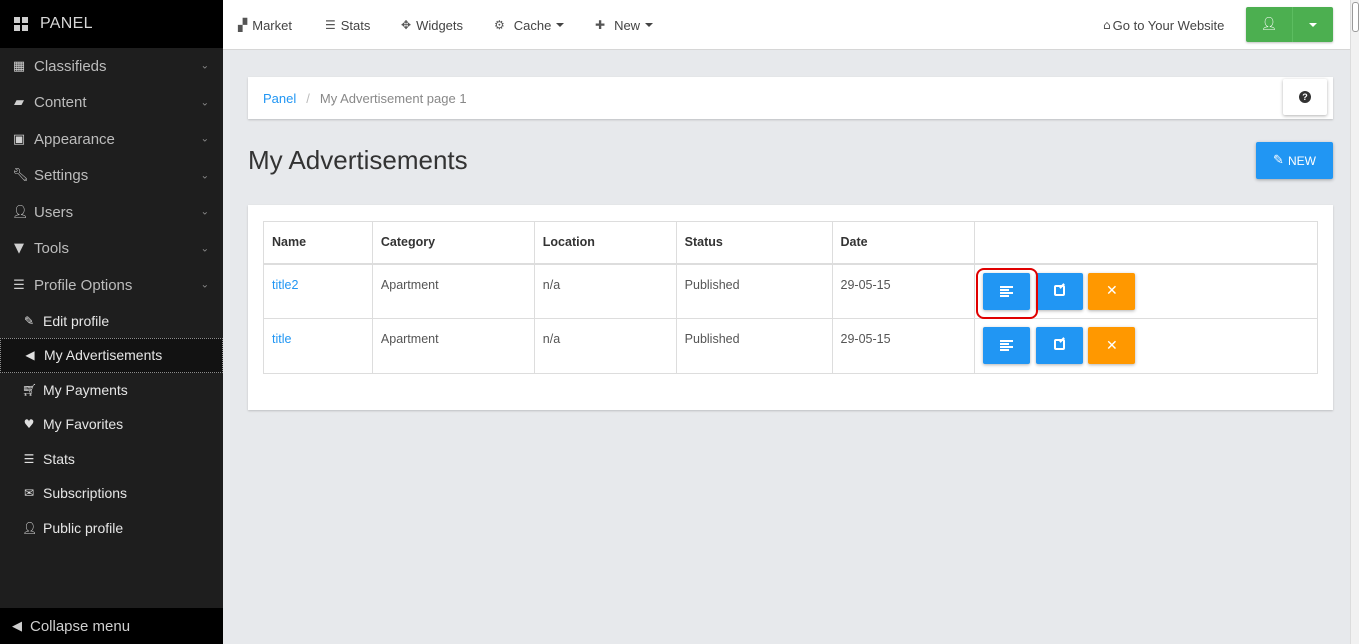 The width and height of the screenshot is (1359, 644). I want to click on user-menu-button: 👤︎, so click(1289, 24).